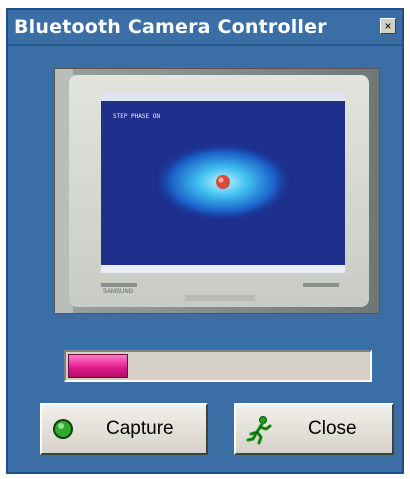 The image size is (410, 479). I want to click on monitor-brand-label: SAMSUNG, so click(118, 292).